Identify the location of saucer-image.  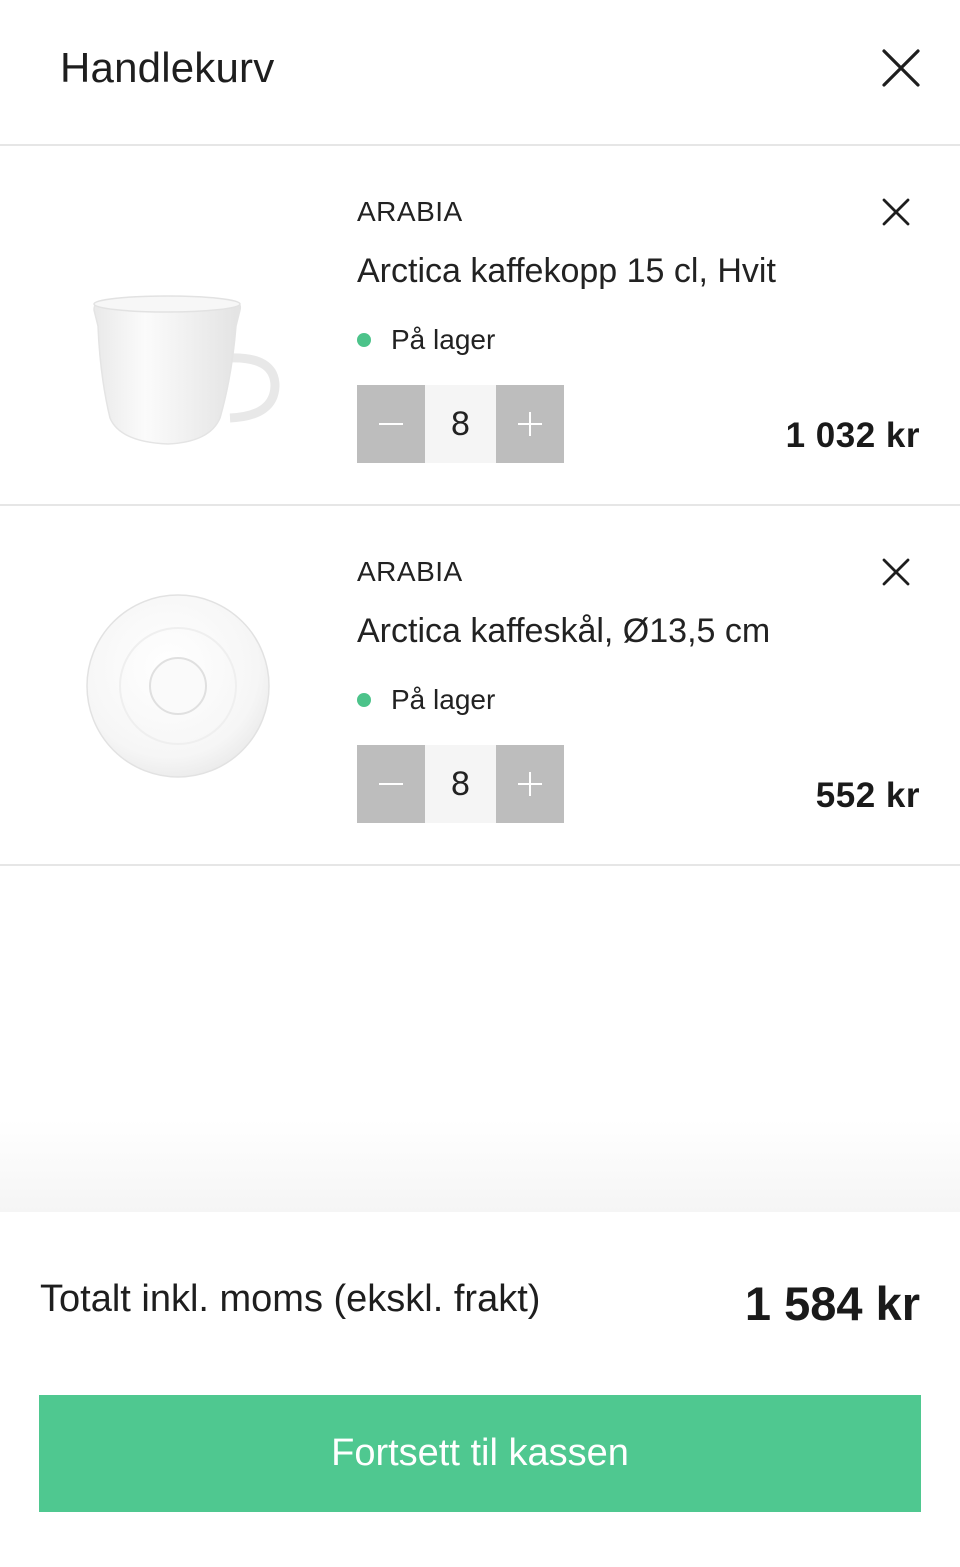
(180, 686).